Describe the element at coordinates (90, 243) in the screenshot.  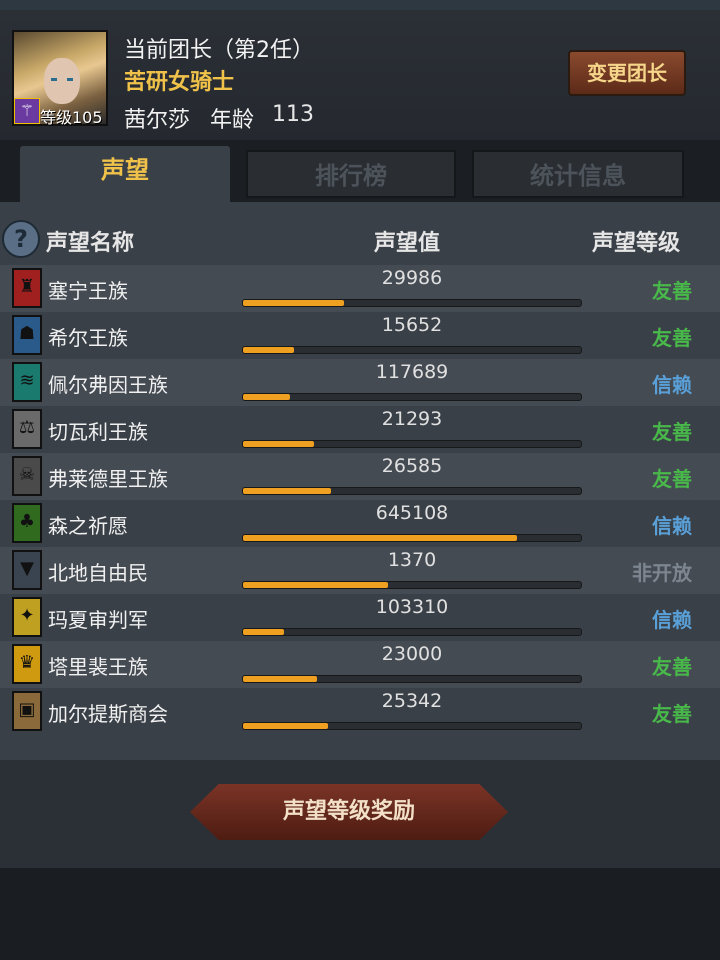
I see `column-header-name: 声望名称` at that location.